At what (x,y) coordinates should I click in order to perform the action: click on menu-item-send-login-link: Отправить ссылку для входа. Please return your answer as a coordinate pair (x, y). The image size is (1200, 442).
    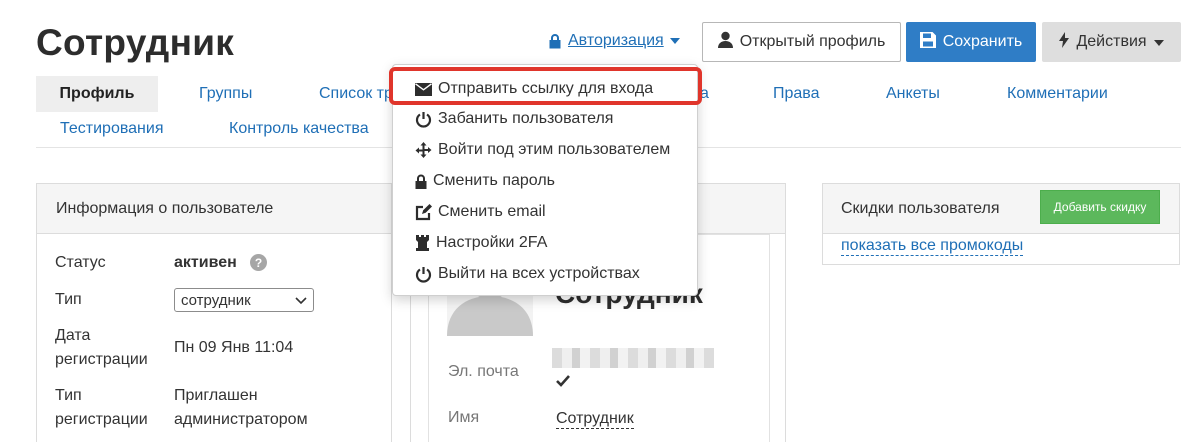
    Looking at the image, I should click on (534, 89).